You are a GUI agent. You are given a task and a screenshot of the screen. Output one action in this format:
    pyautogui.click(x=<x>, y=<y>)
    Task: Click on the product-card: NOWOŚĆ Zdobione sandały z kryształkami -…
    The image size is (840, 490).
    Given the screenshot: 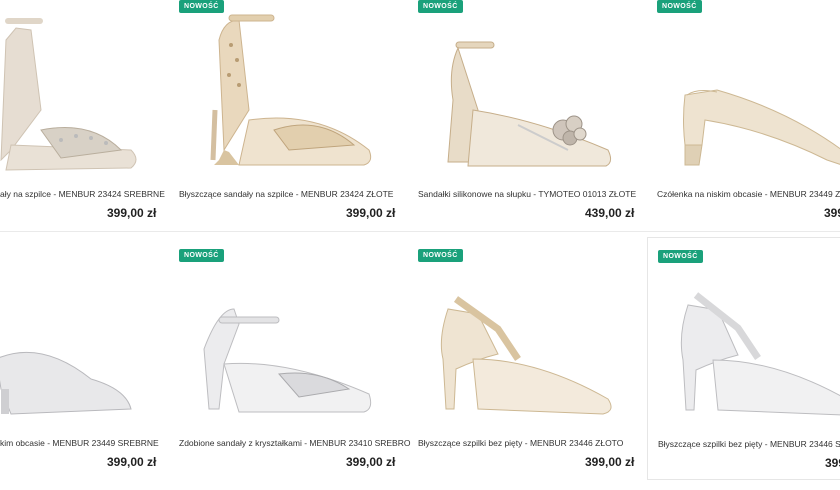 What is the action you would take?
    pyautogui.click(x=299, y=369)
    